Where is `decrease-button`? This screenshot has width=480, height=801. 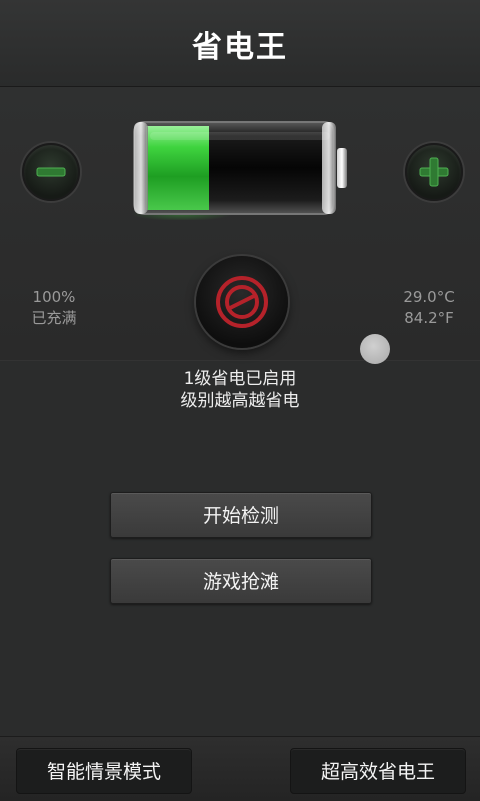 decrease-button is located at coordinates (51, 172).